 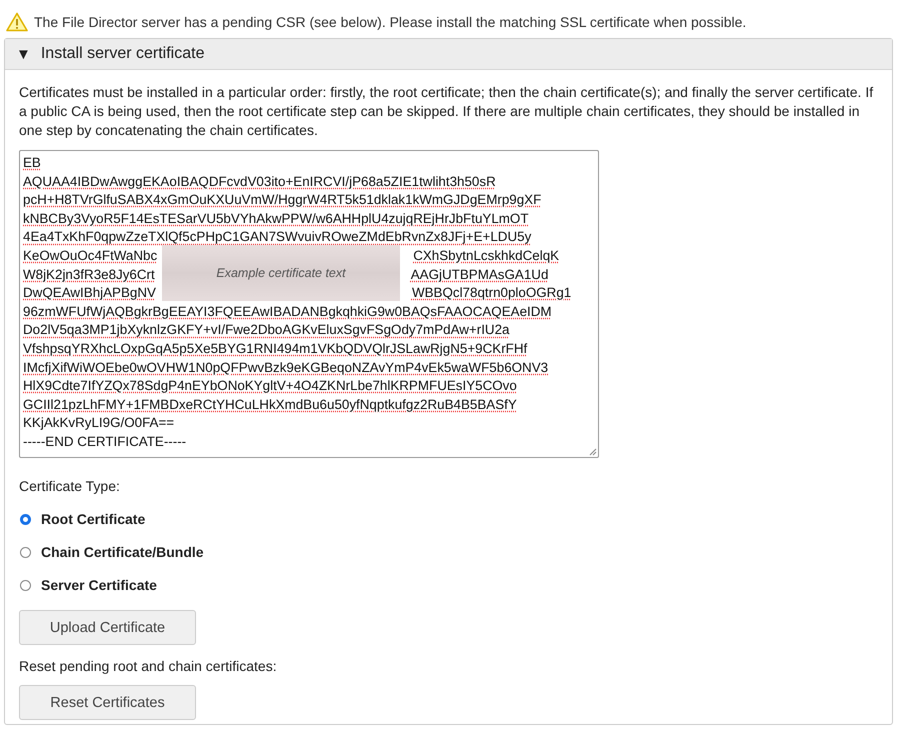 I want to click on panel-header: ▼ Install server certificate, so click(x=448, y=54).